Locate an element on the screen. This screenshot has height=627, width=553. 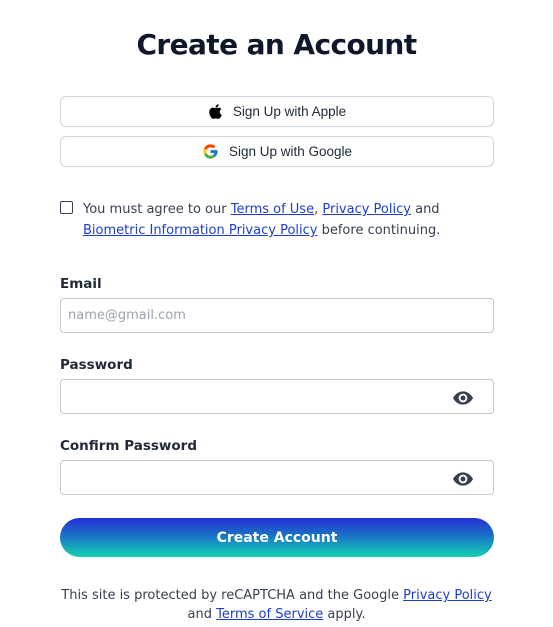
sign-up-google-label: Sign Up with Google is located at coordinates (290, 151).